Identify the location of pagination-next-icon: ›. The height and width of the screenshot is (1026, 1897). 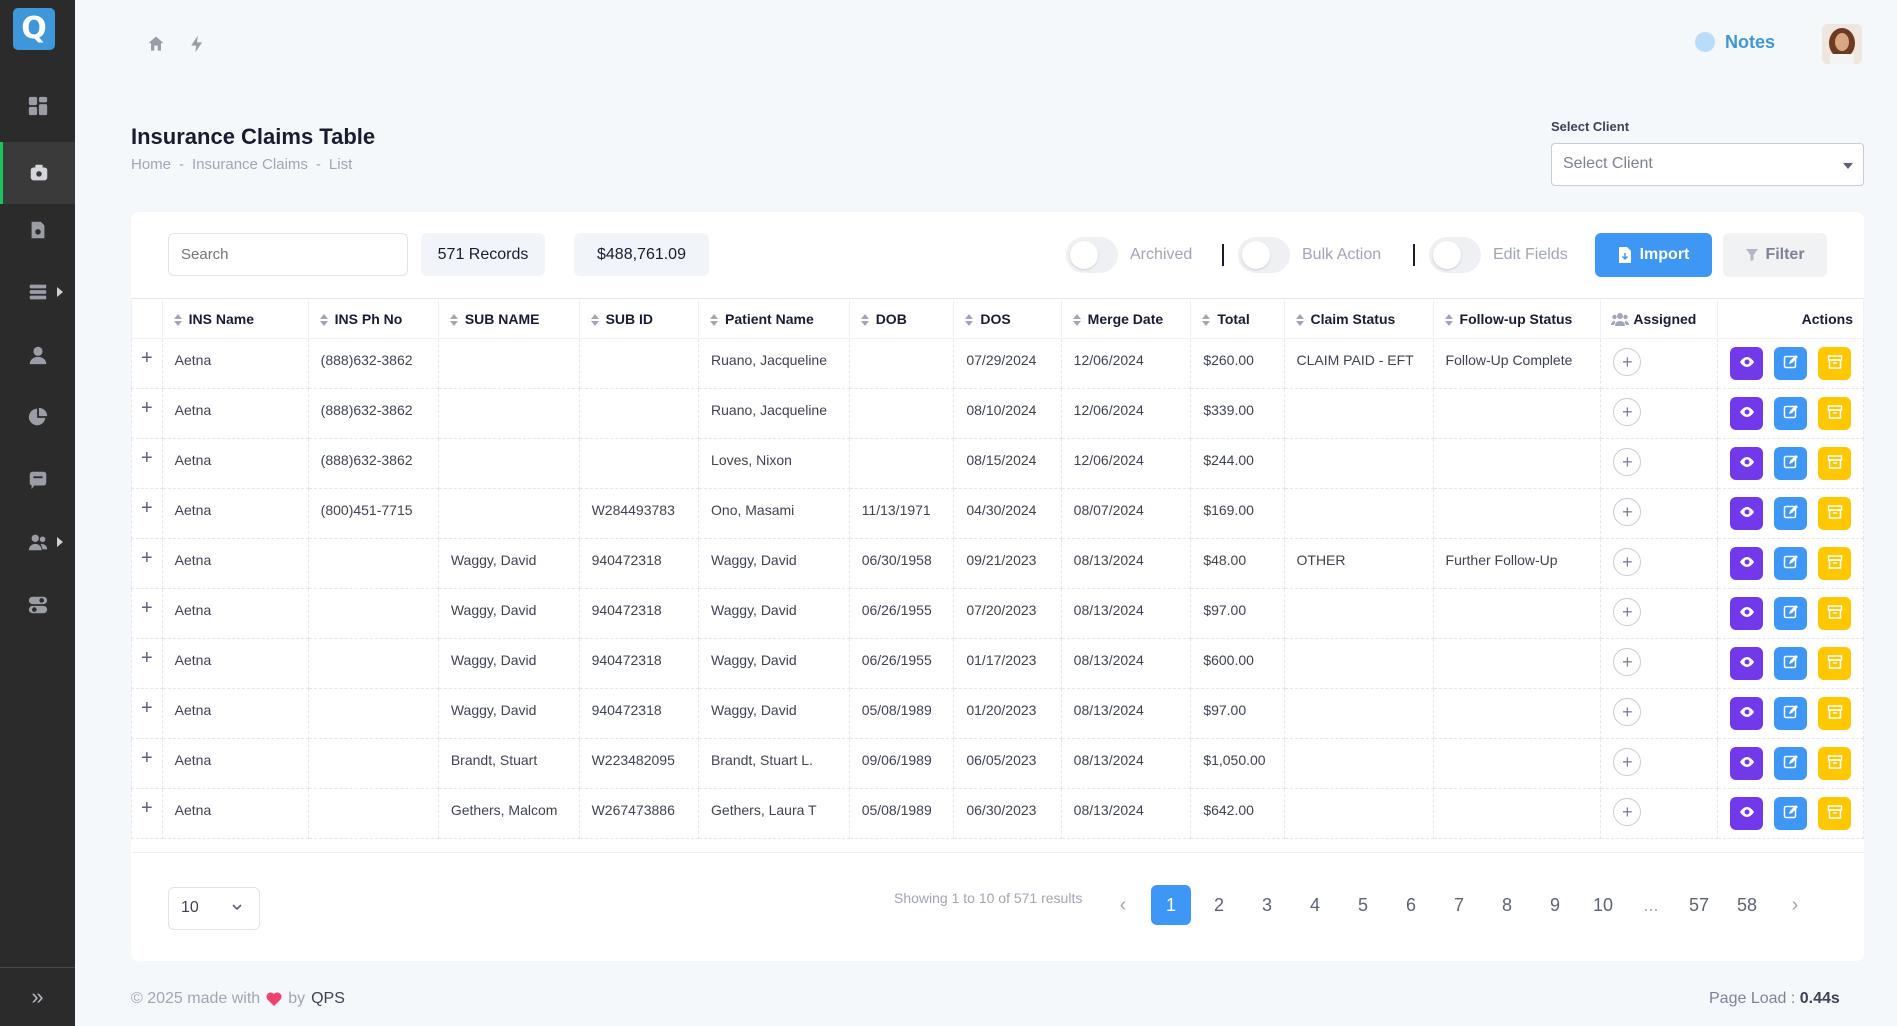
(1795, 905).